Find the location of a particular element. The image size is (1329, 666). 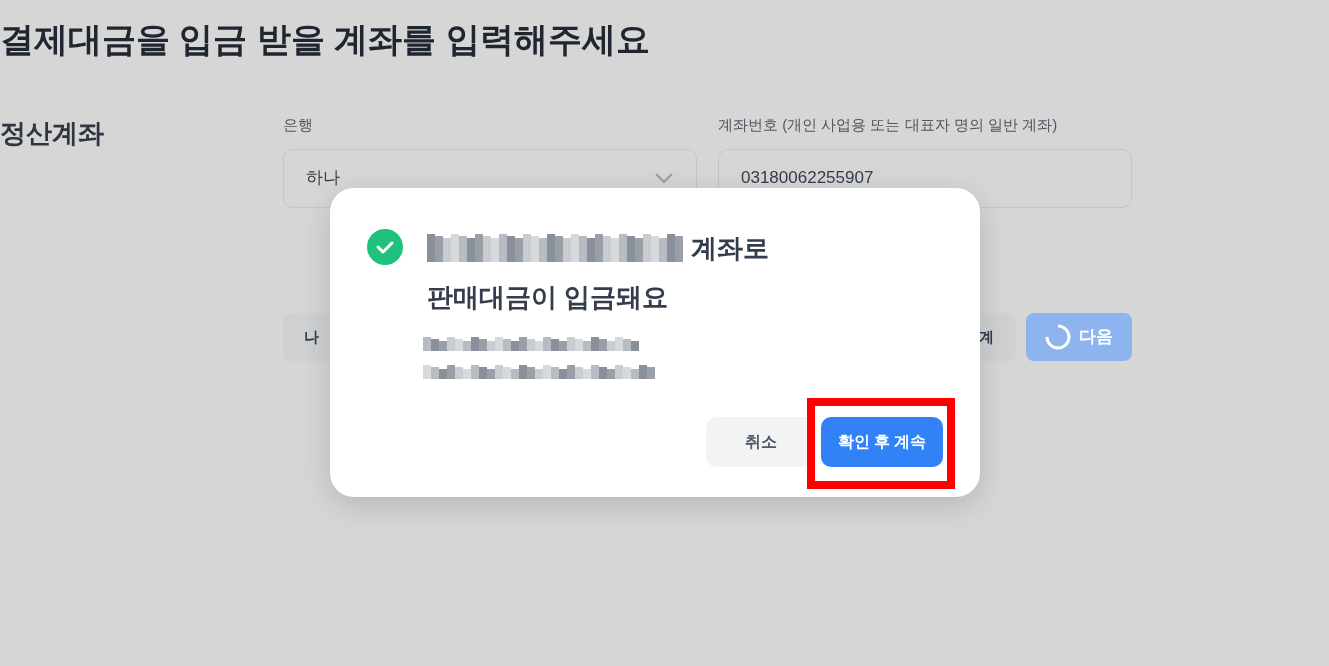

chevron-down-icon is located at coordinates (664, 178).